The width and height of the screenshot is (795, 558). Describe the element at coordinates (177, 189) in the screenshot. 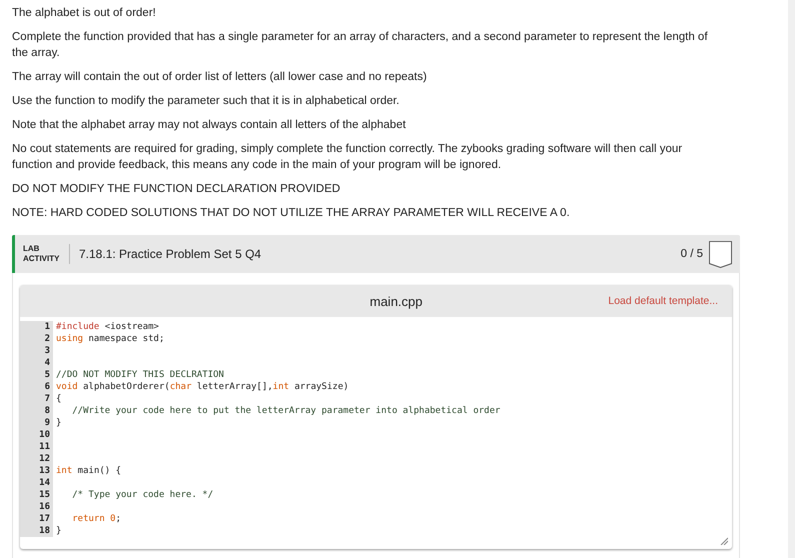

I see `instruction-text: DO NOT MODIFY THE FUNCTION DECLARATION PROVIDED` at that location.